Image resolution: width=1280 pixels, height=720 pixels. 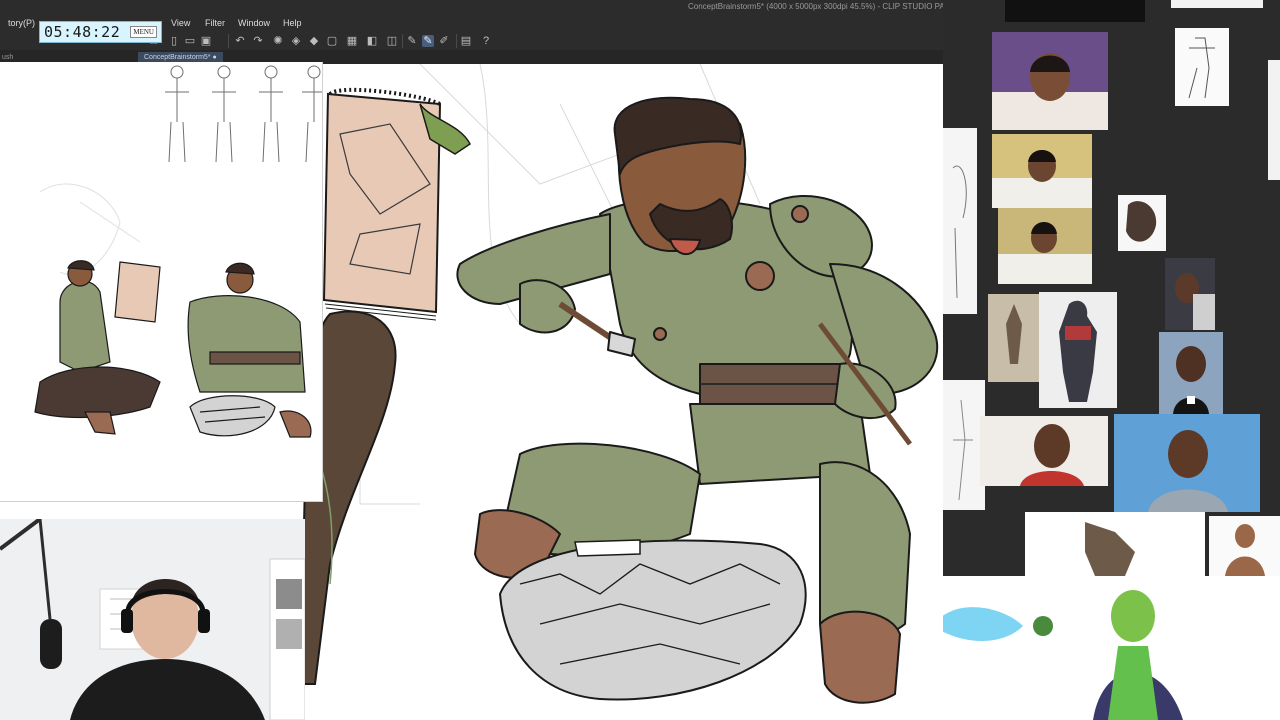 I want to click on clear-icon: ◈, so click(x=296, y=41).